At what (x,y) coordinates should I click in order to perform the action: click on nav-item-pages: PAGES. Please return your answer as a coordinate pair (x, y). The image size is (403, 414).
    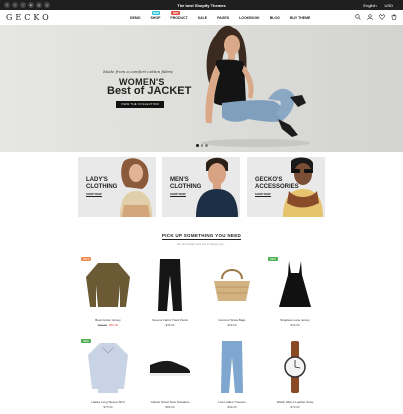
    Looking at the image, I should click on (223, 18).